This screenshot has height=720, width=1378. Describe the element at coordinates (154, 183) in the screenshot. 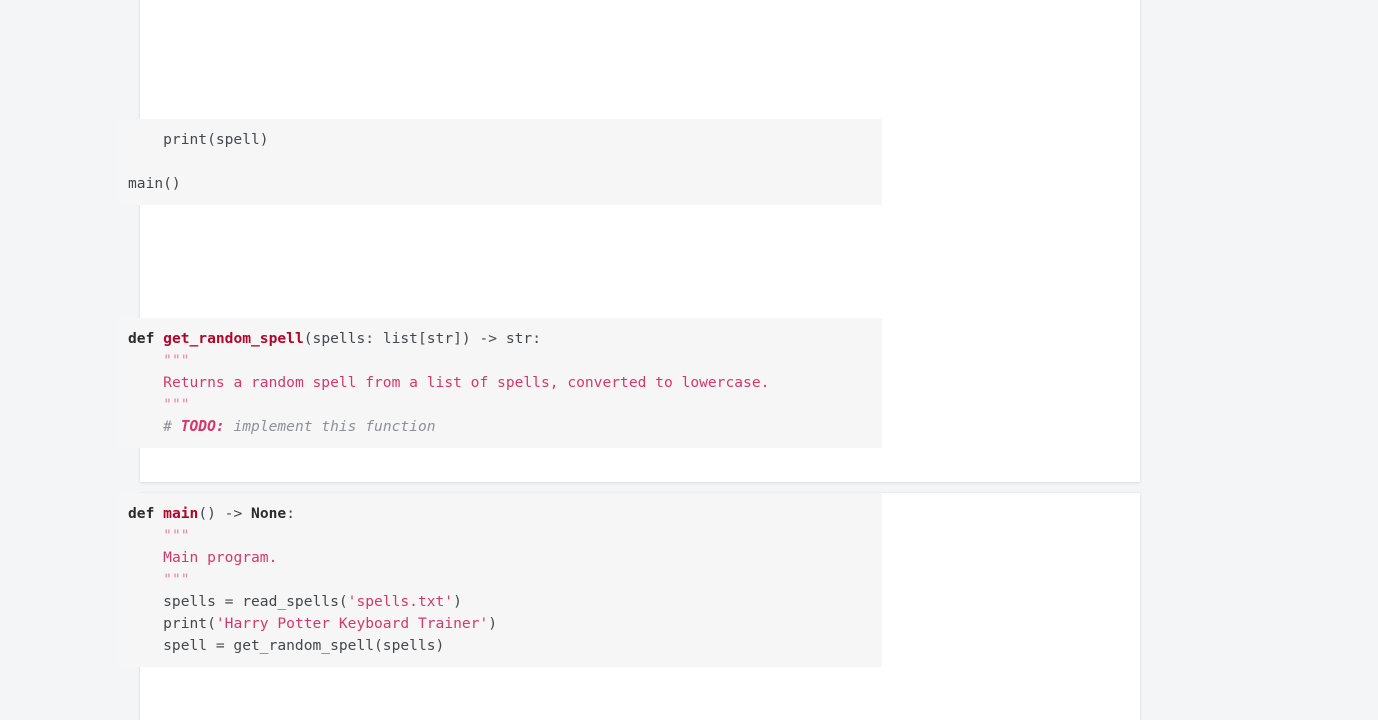

I see `code-token-plain: main()` at that location.